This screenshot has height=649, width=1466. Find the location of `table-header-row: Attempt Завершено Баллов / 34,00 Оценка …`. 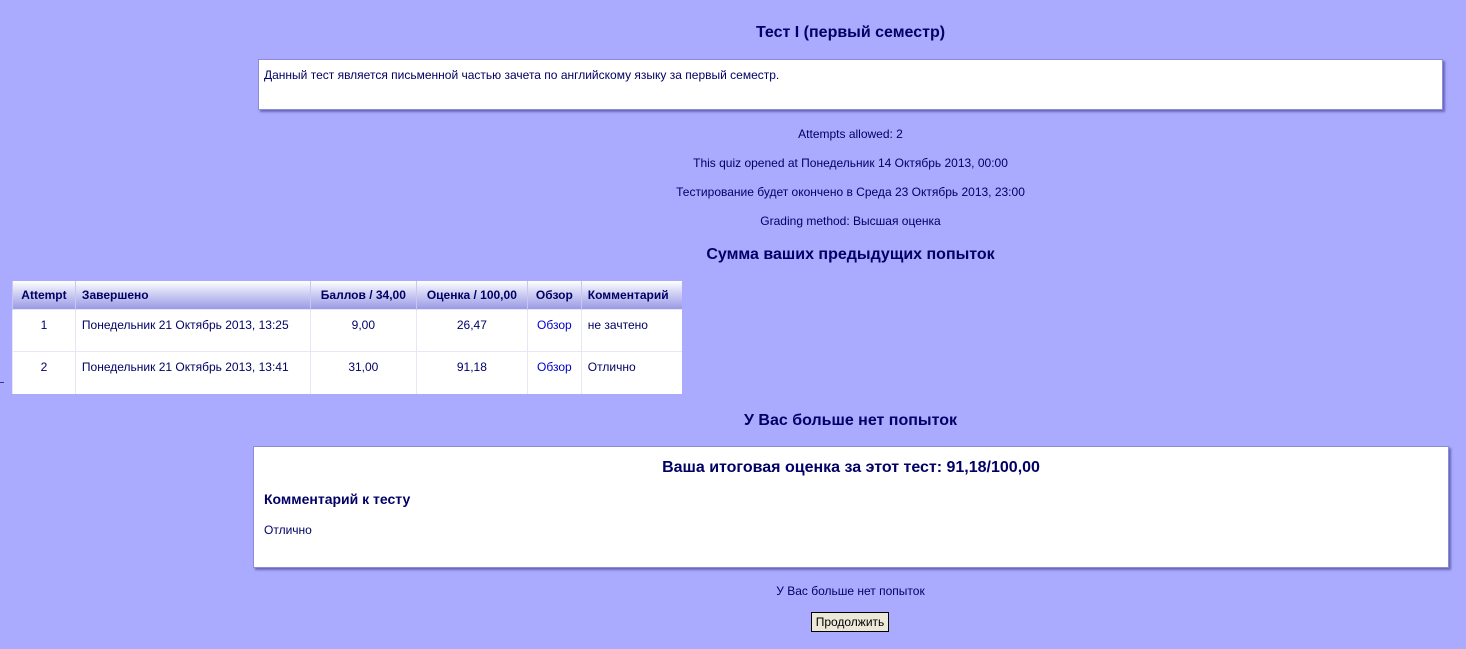

table-header-row: Attempt Завершено Баллов / 34,00 Оценка … is located at coordinates (347, 295).